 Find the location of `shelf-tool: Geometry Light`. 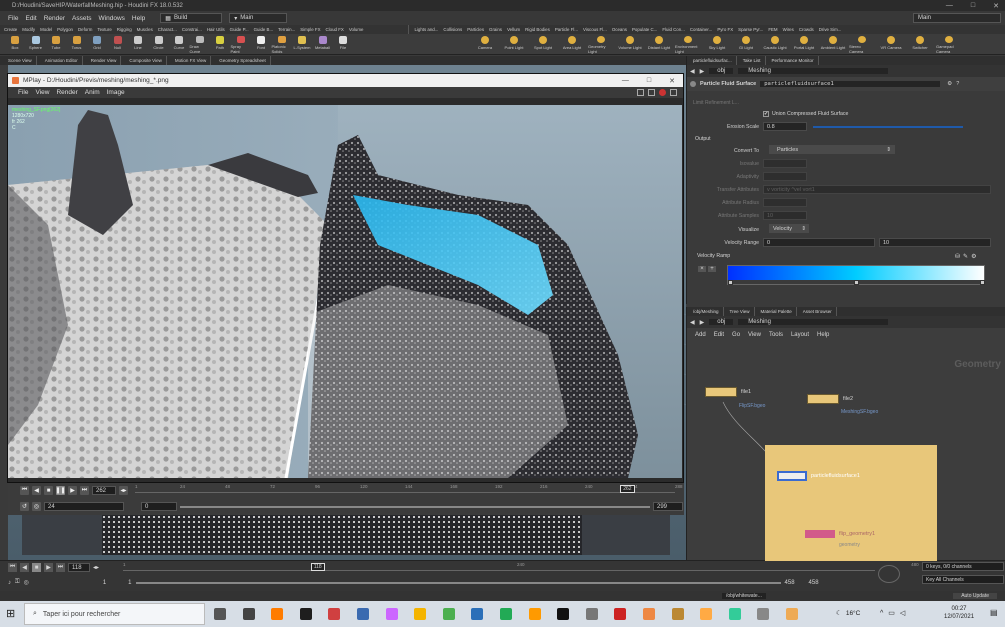

shelf-tool: Geometry Light is located at coordinates (601, 45).